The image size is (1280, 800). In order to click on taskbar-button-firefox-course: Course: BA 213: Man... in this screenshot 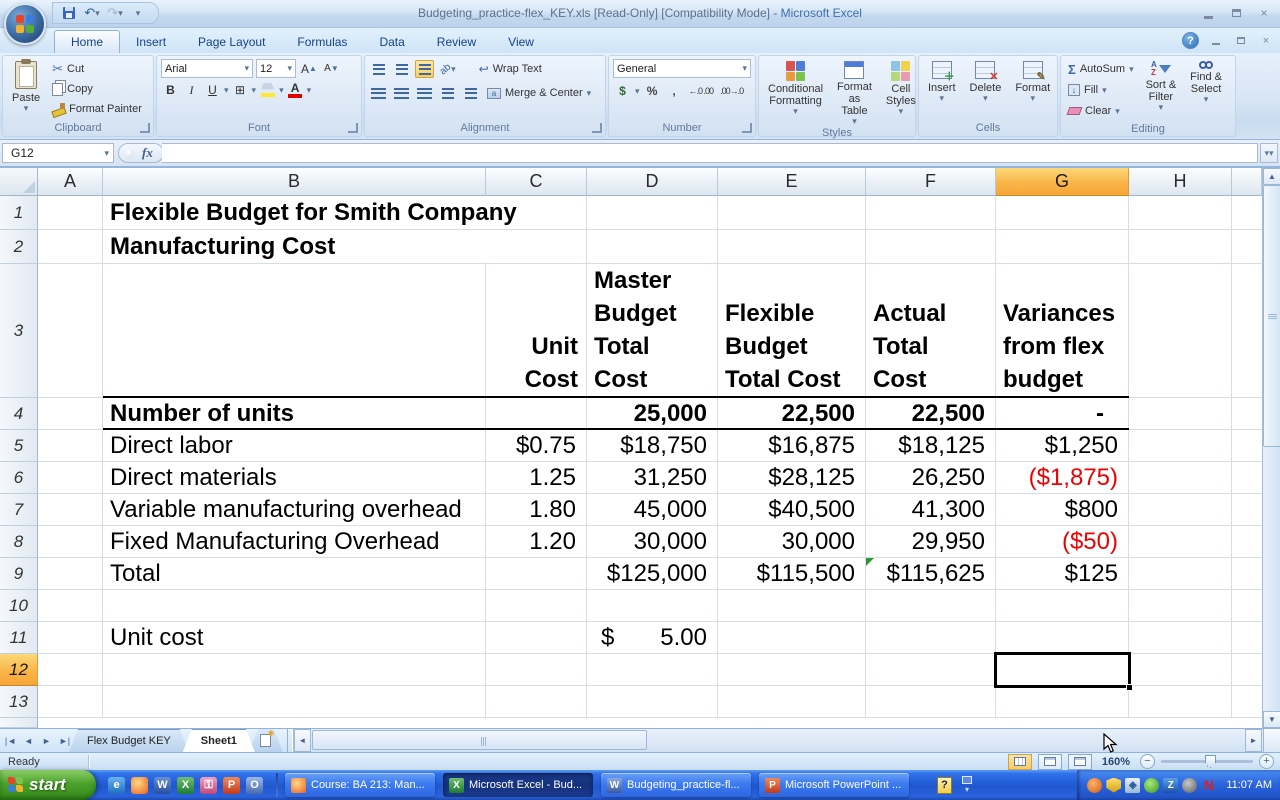, I will do `click(360, 785)`.